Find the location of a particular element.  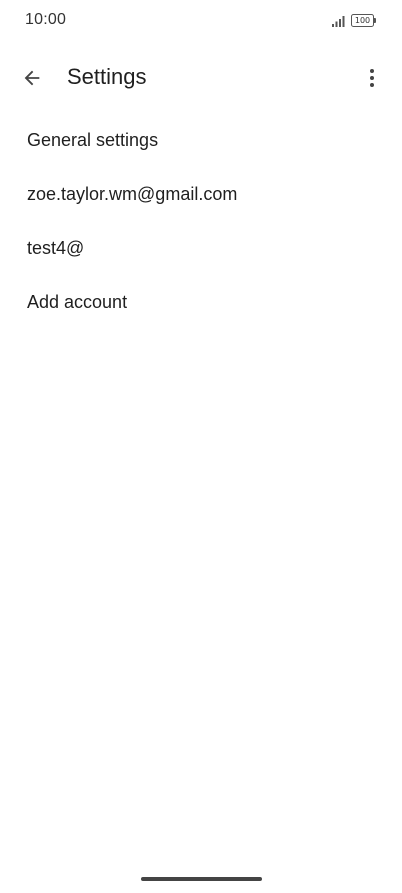

general-settings-item: General settings is located at coordinates (201, 140).